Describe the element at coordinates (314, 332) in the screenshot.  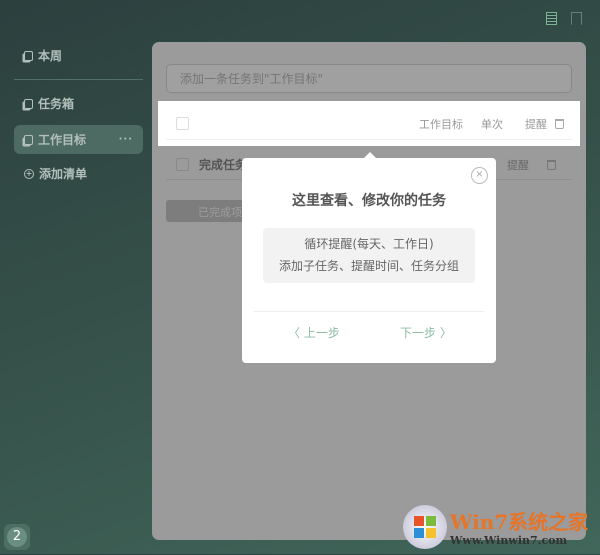
I see `previous-step-button: 〈 上一步` at that location.